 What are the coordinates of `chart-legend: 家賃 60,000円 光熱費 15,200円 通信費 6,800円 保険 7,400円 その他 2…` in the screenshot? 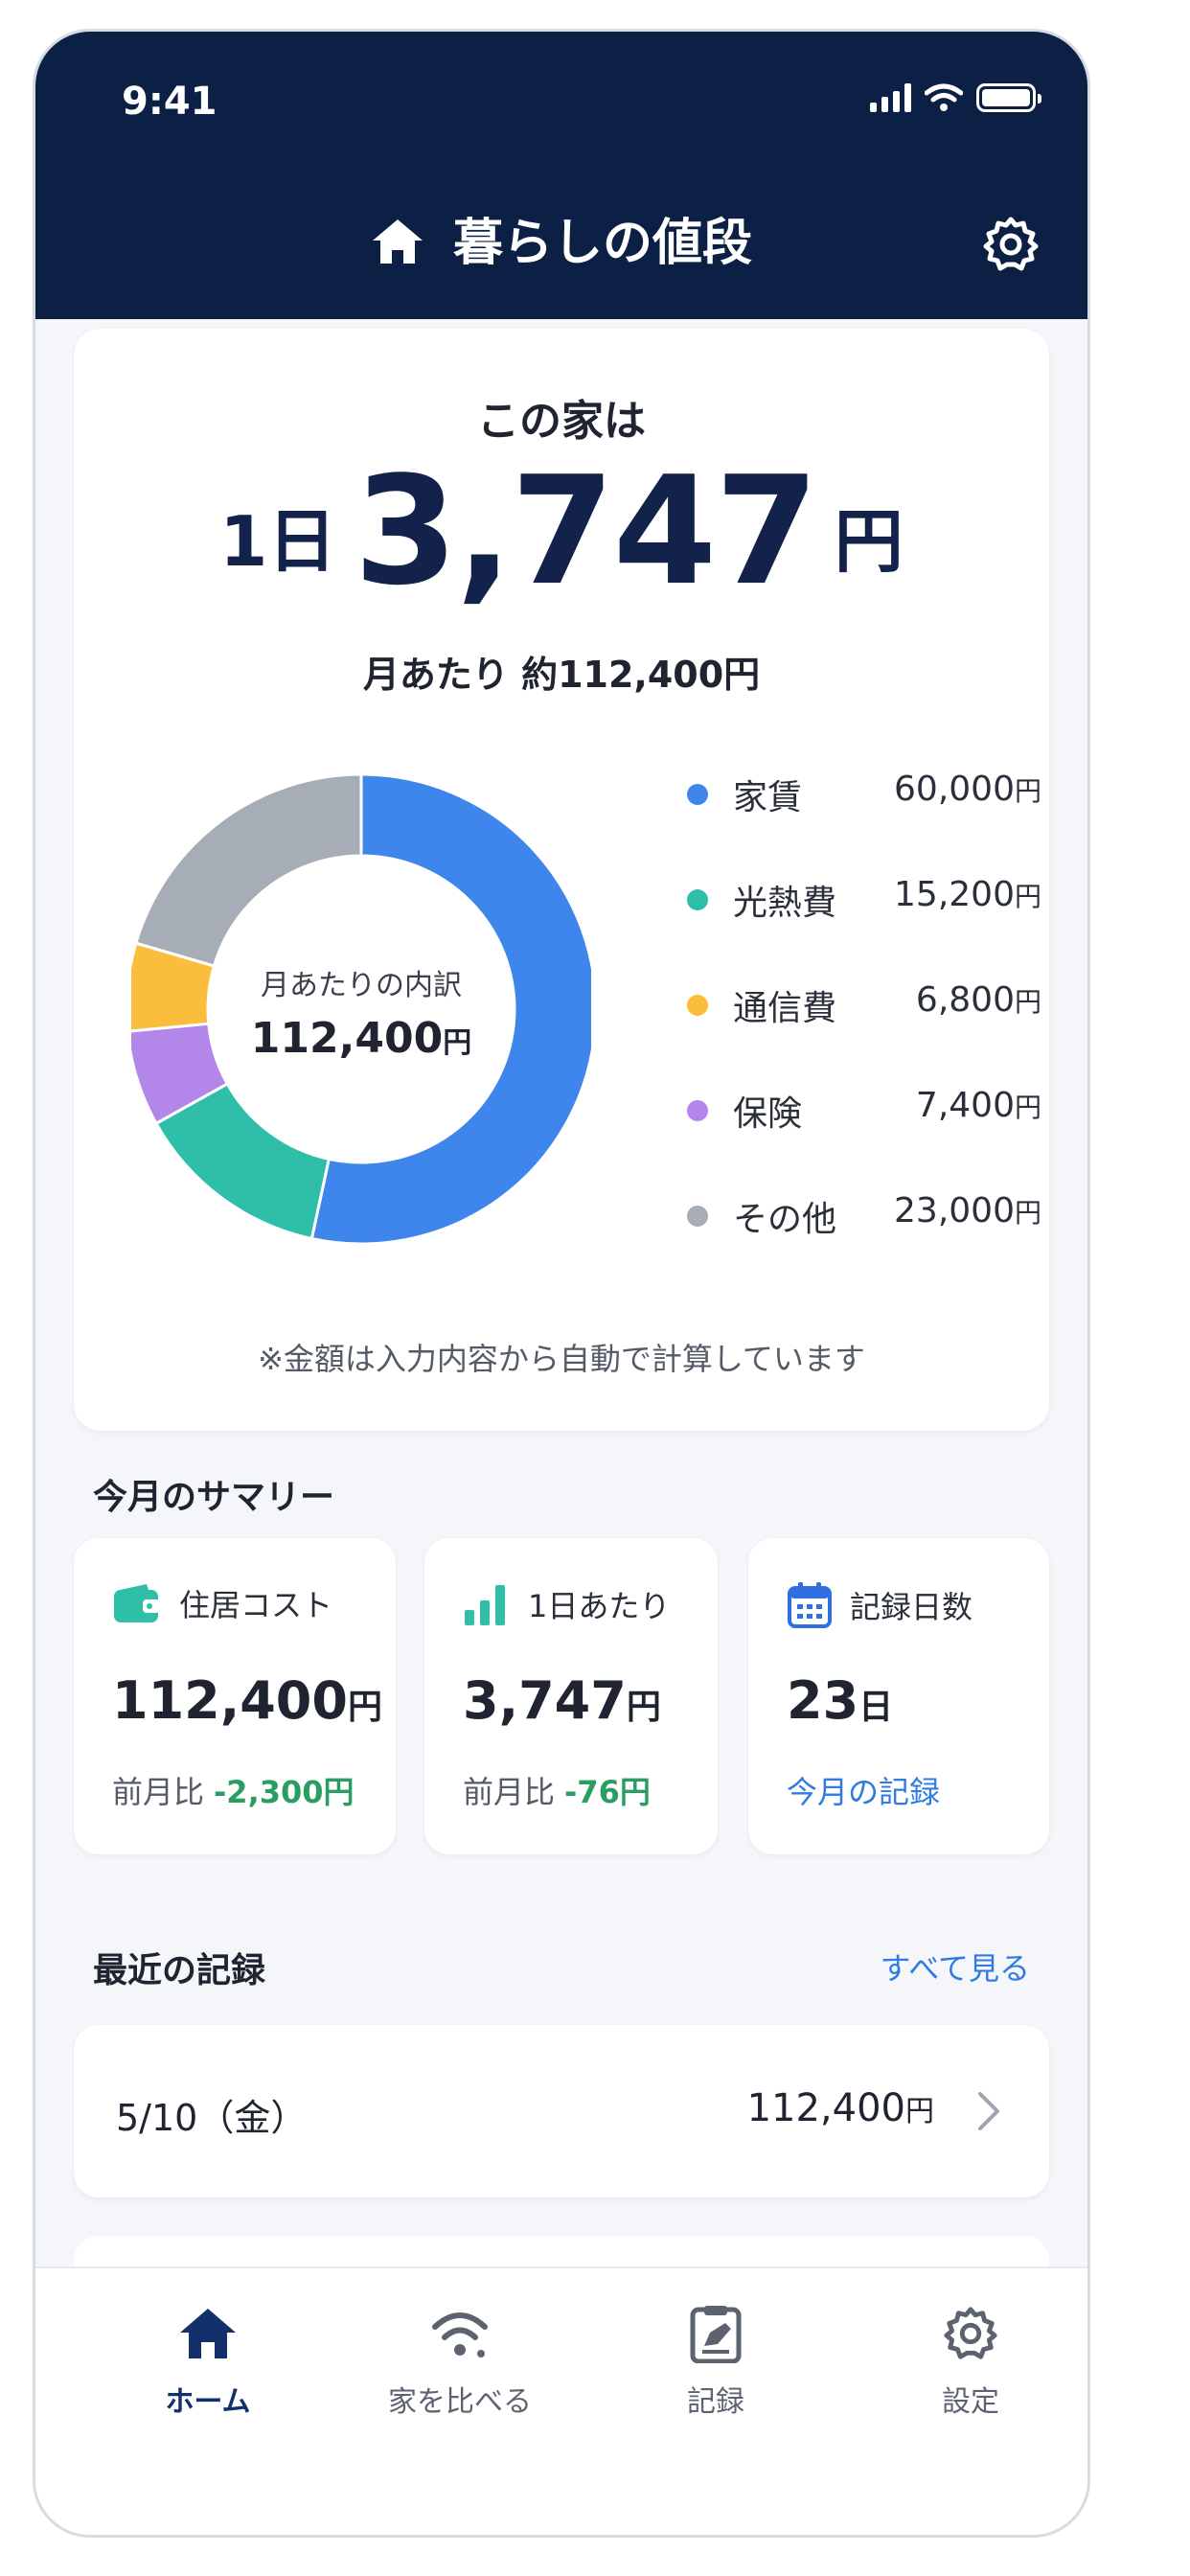 It's located at (864, 1033).